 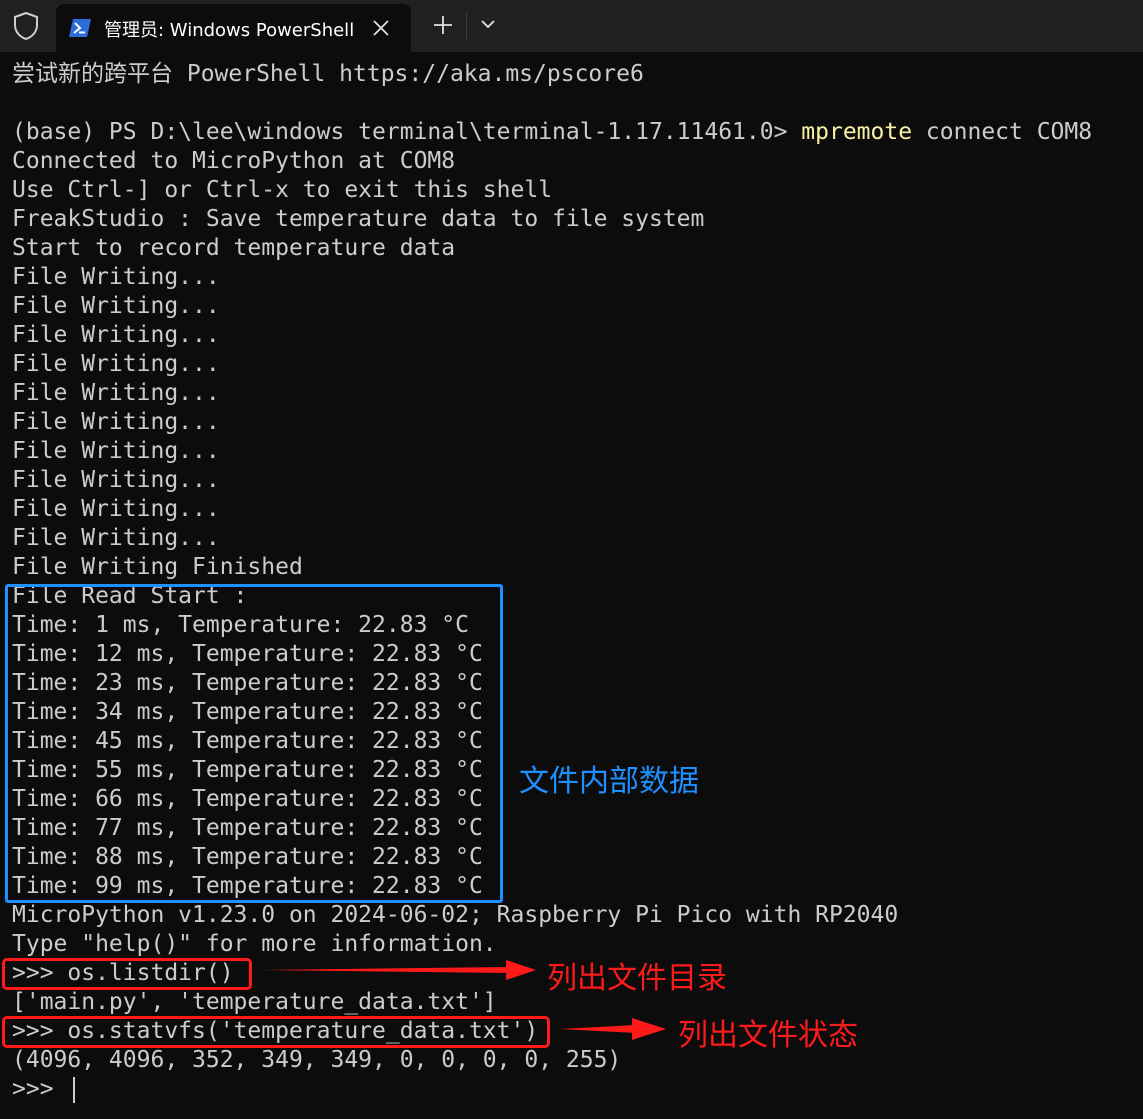 What do you see at coordinates (234, 161) in the screenshot?
I see `output-line: Connected to MicroPython at COM8` at bounding box center [234, 161].